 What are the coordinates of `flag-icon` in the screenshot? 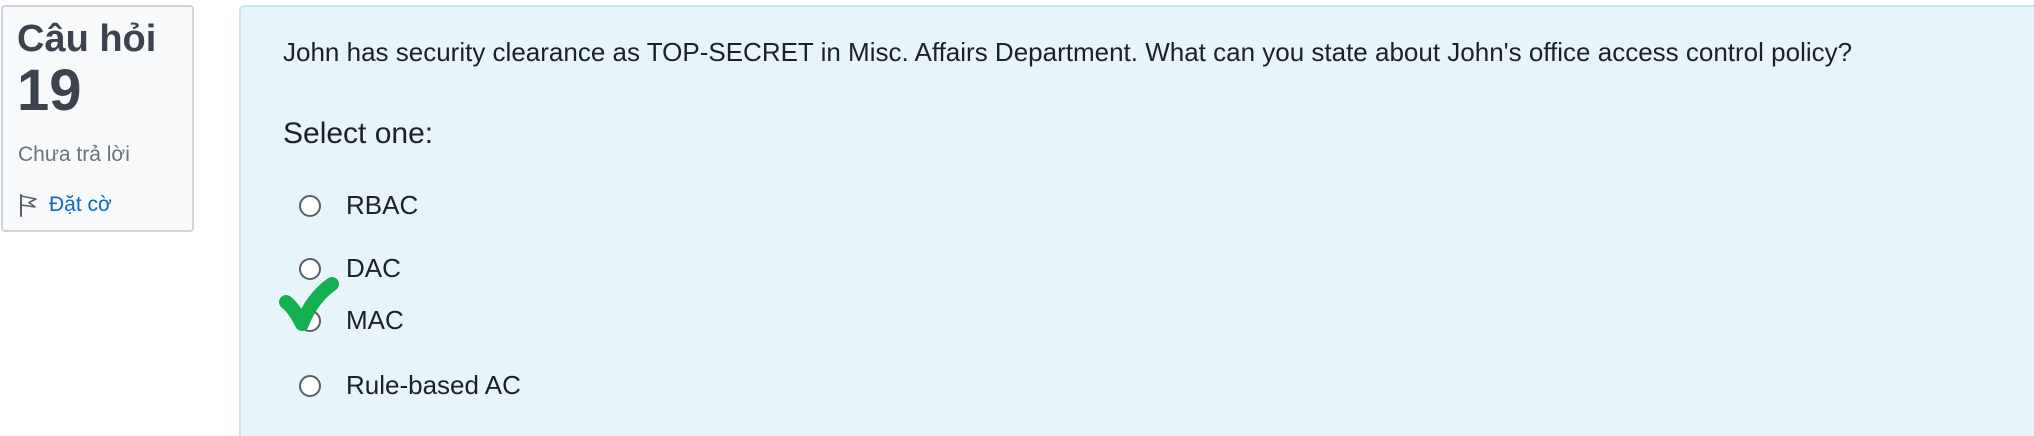 It's located at (29, 205).